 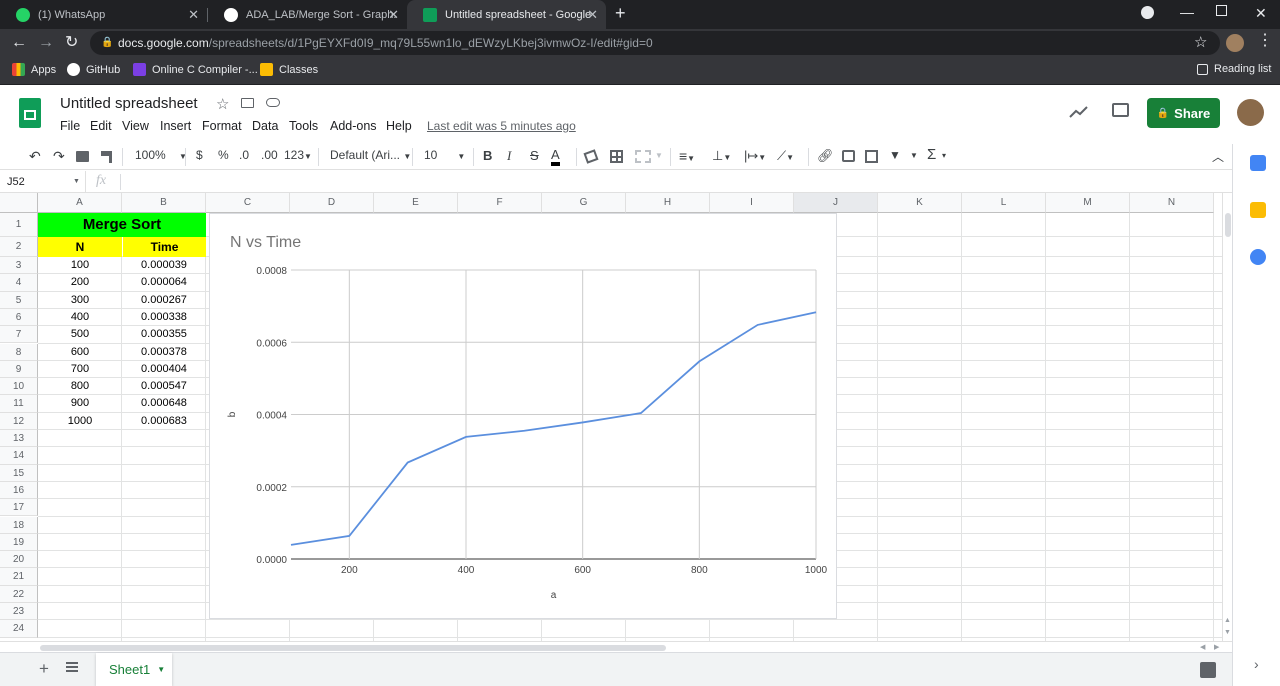 What do you see at coordinates (1258, 210) in the screenshot?
I see `keep-icon` at bounding box center [1258, 210].